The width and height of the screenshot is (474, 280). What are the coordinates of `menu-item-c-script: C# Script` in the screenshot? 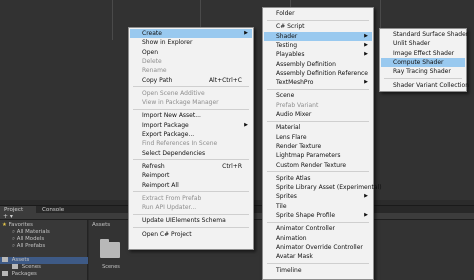 It's located at (318, 26).